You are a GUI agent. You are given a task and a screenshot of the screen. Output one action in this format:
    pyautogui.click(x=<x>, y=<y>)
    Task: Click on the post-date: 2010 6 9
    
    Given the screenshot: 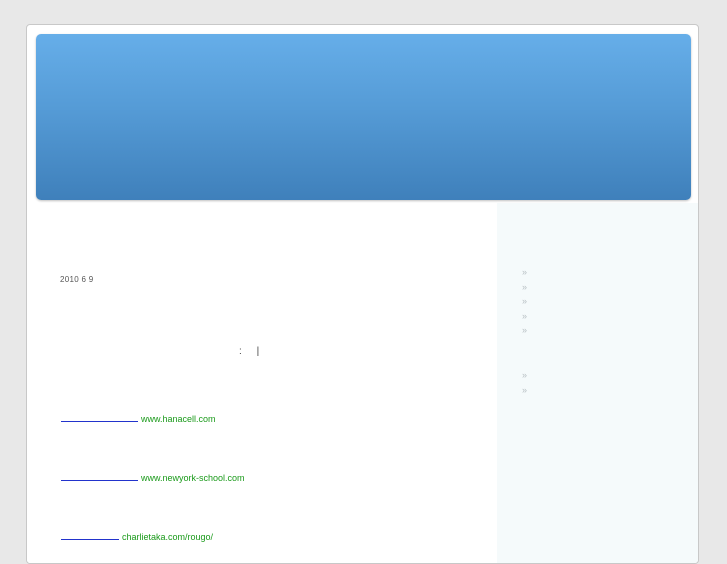 What is the action you would take?
    pyautogui.click(x=77, y=279)
    